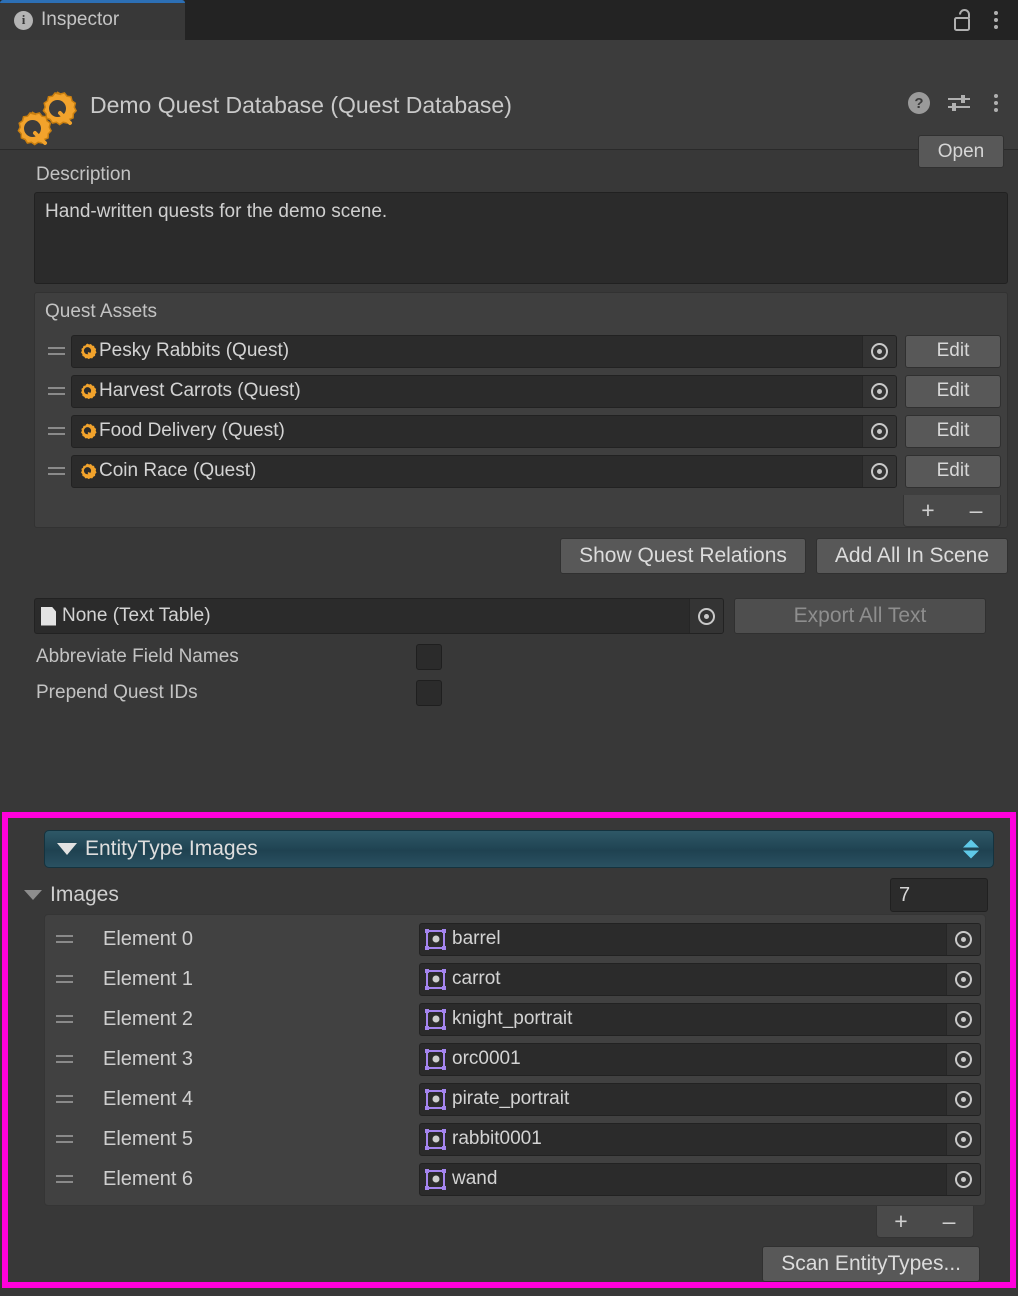 This screenshot has width=1018, height=1296. Describe the element at coordinates (476, 978) in the screenshot. I see `sprite-name: carrot` at that location.